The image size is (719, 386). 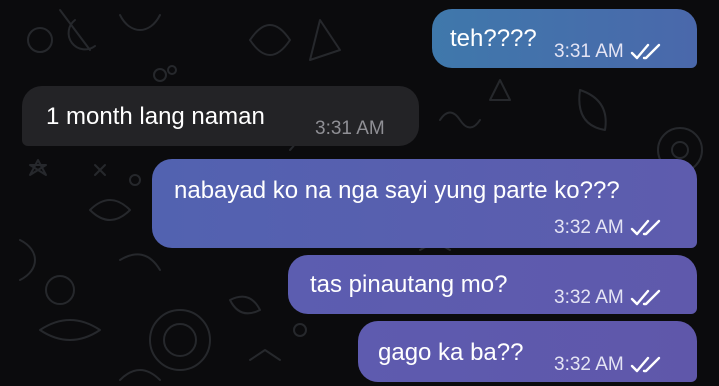 I want to click on message-text: 1 month lang naman, so click(x=155, y=116).